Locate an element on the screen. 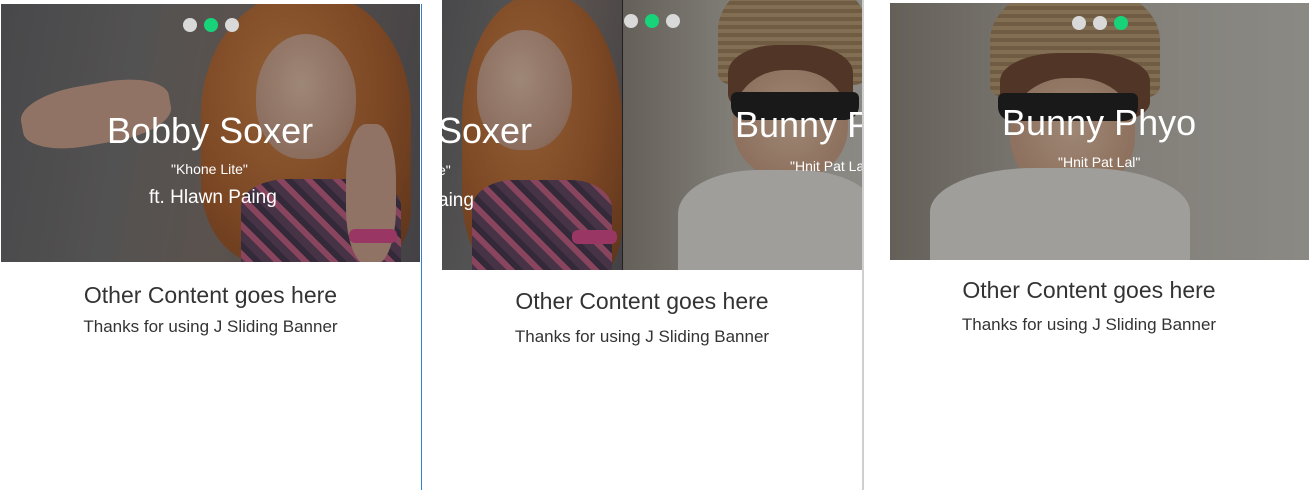 The height and width of the screenshot is (490, 1313). slide-artist-title: Soxer is located at coordinates (487, 130).